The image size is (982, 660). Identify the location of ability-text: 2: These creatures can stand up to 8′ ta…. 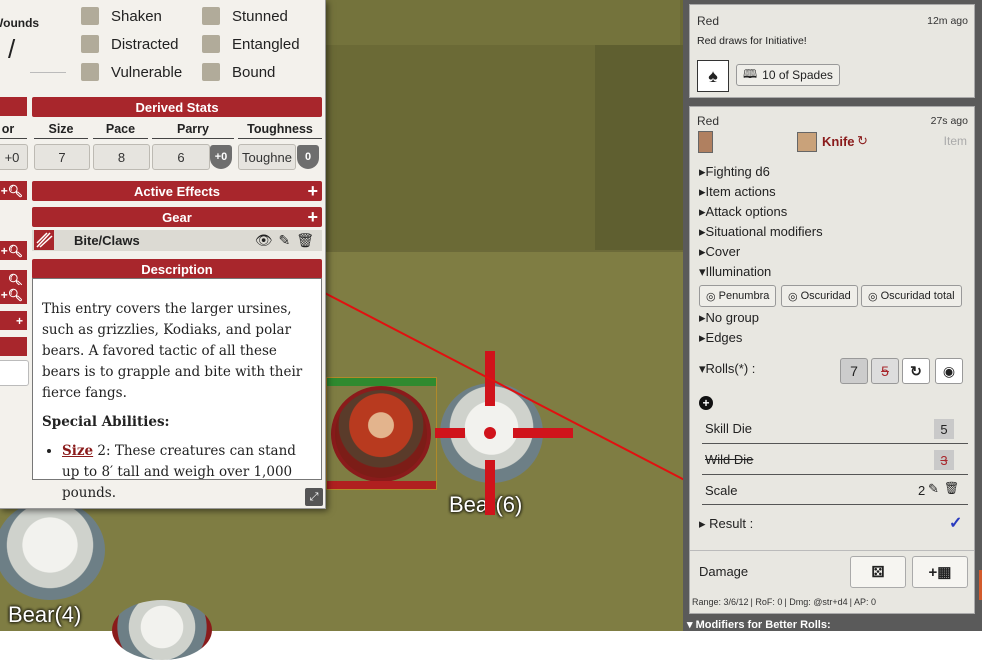
(179, 472).